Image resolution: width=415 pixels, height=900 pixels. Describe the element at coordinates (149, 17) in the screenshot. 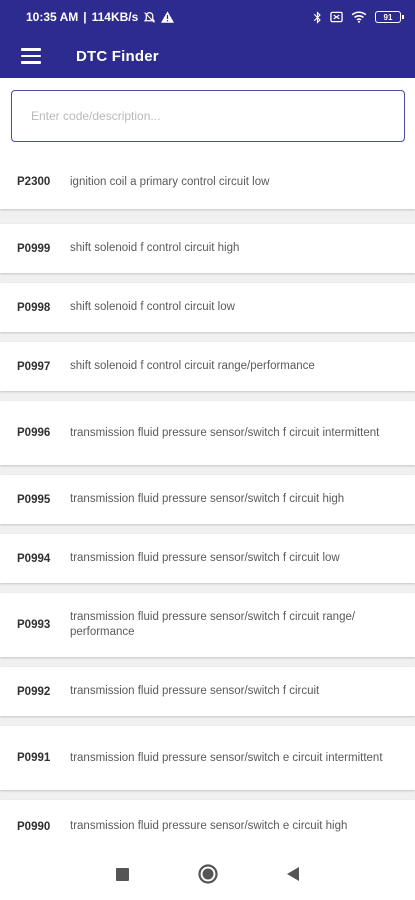

I see `bell-off-icon` at that location.